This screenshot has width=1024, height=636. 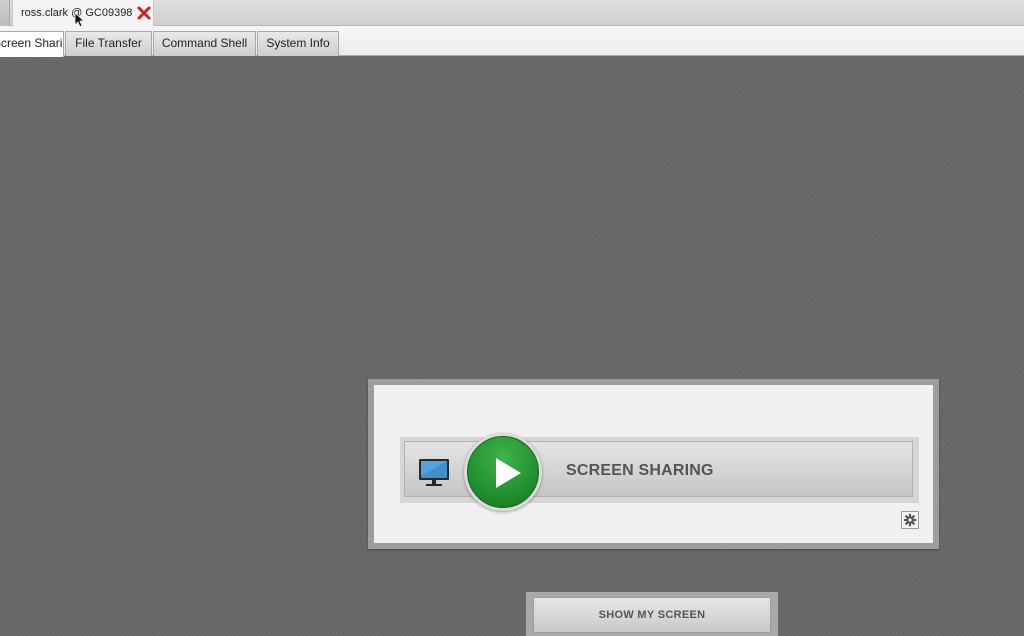 I want to click on play-button-ring, so click(x=503, y=472).